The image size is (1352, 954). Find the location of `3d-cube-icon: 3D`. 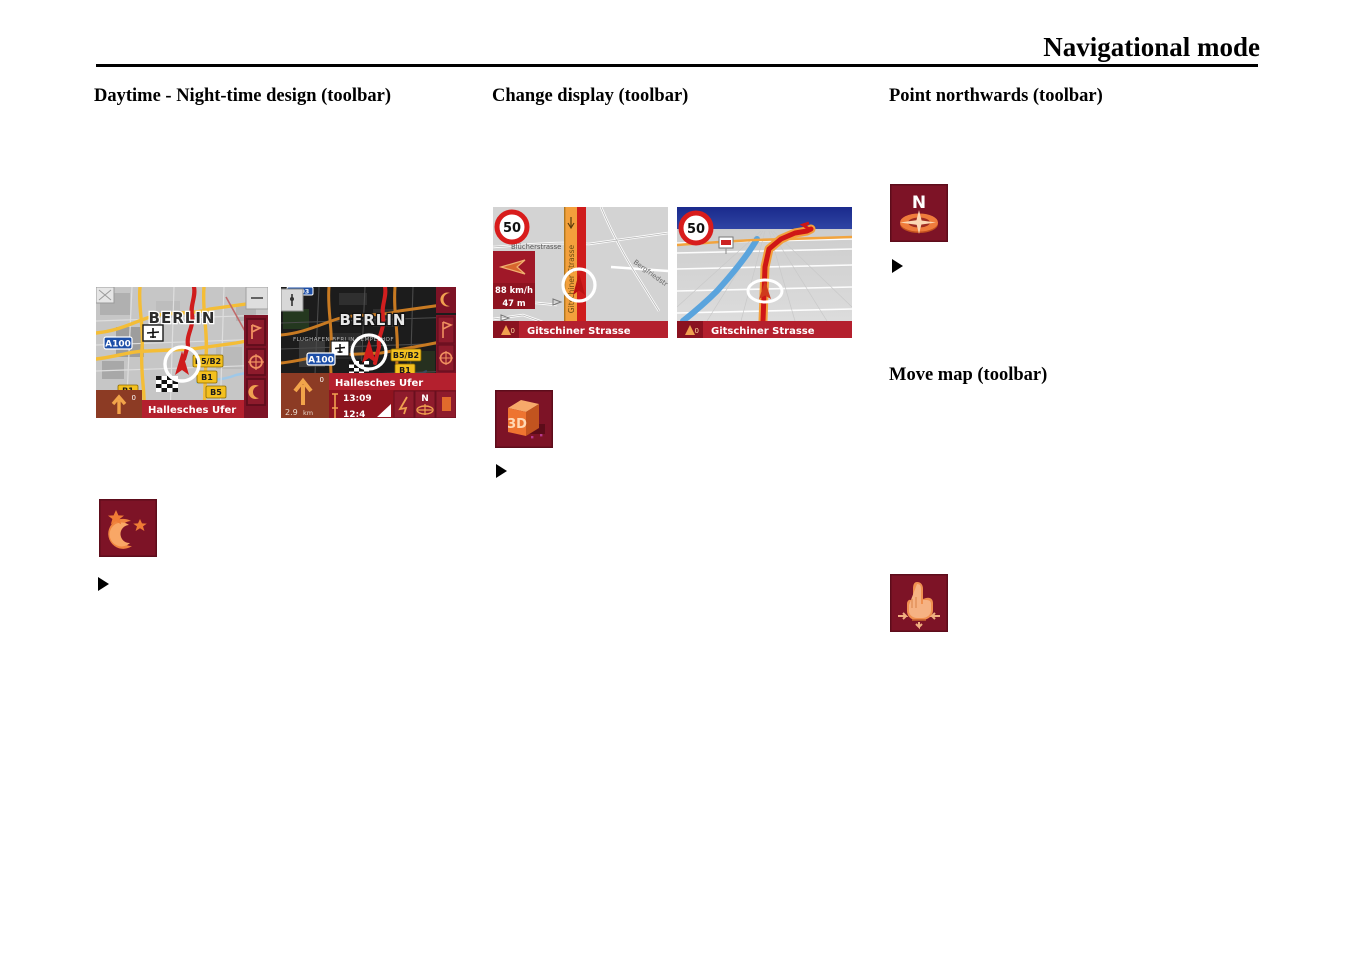

3d-cube-icon: 3D is located at coordinates (524, 419).